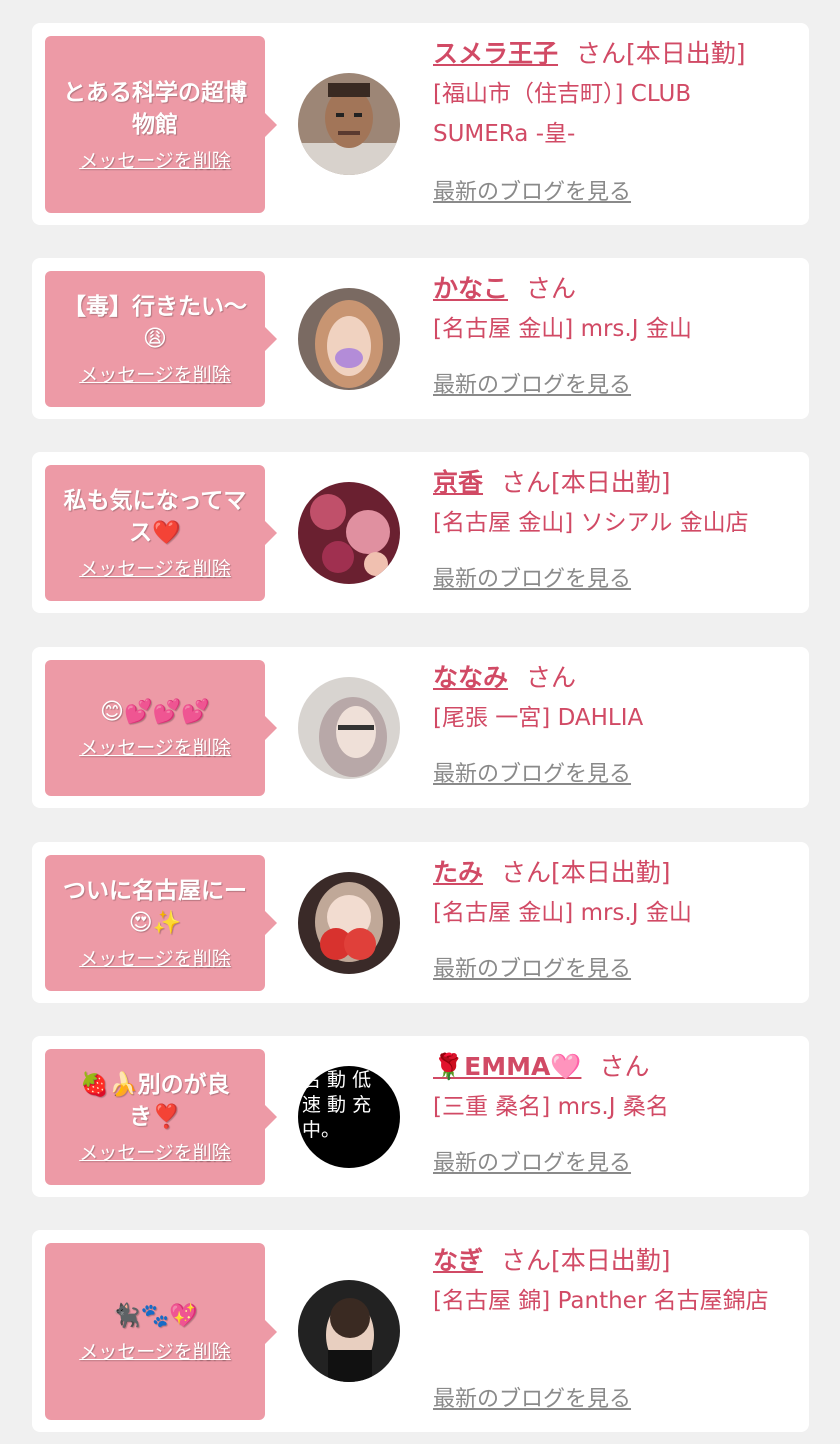 This screenshot has height=1444, width=840. I want to click on girl-name-link: たみ, so click(458, 872).